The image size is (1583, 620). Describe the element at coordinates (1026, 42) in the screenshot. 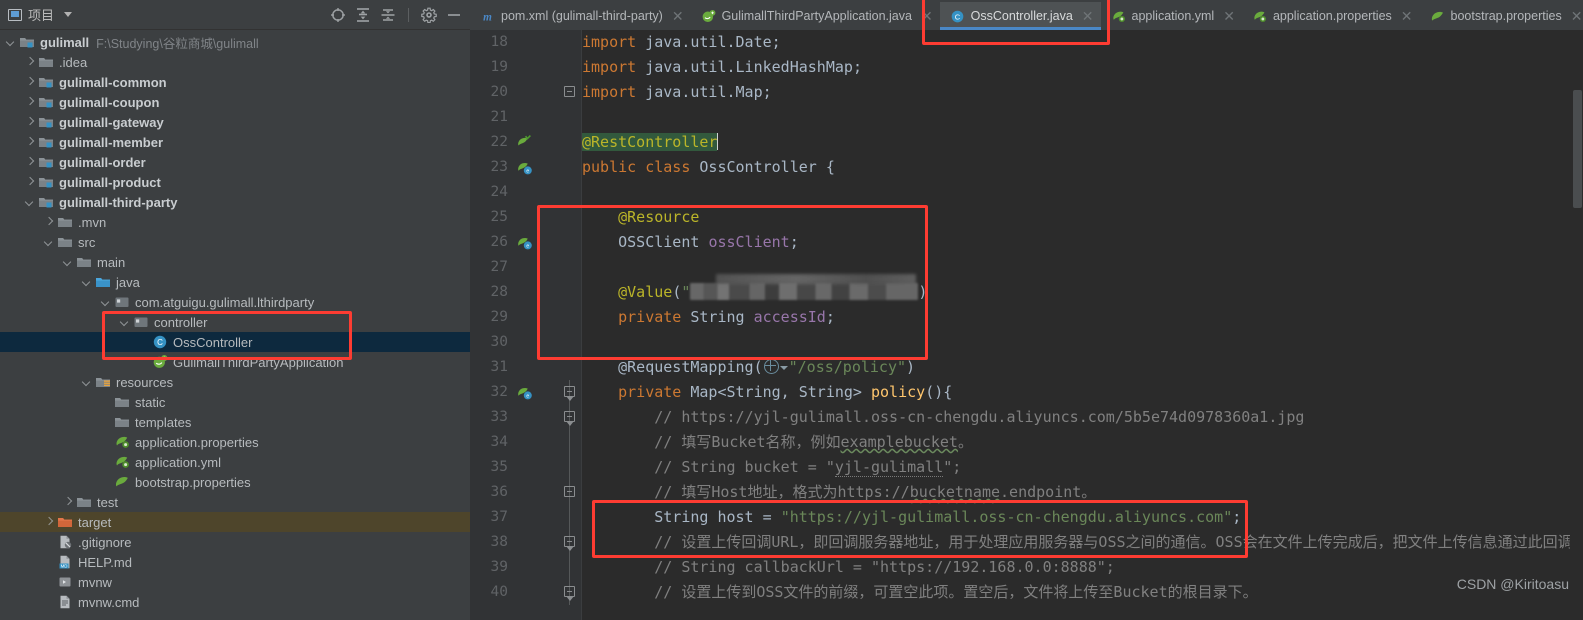

I see `code-line-18: 18 import java.util.Date;` at that location.